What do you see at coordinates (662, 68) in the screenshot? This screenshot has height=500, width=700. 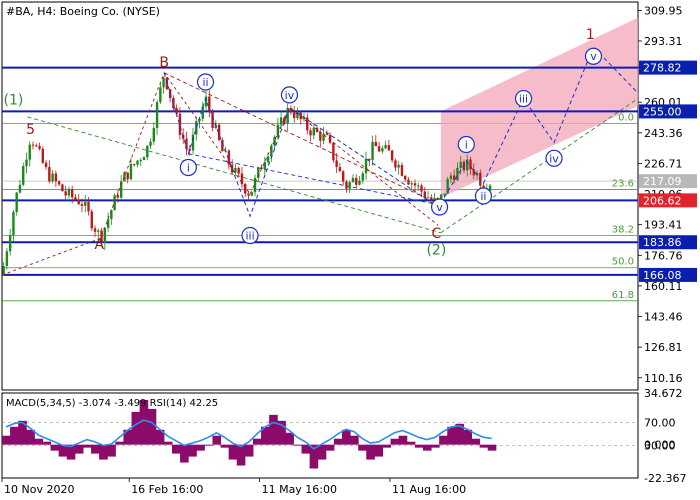 I see `level-tag-text: 278.82` at bounding box center [662, 68].